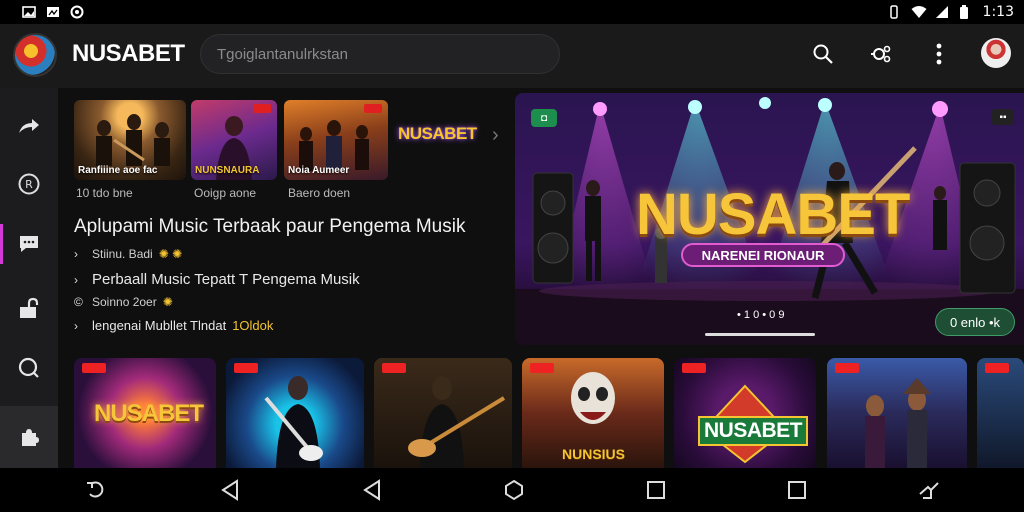 The height and width of the screenshot is (512, 1024). I want to click on content-card-4: NUNSIUS, so click(593, 413).